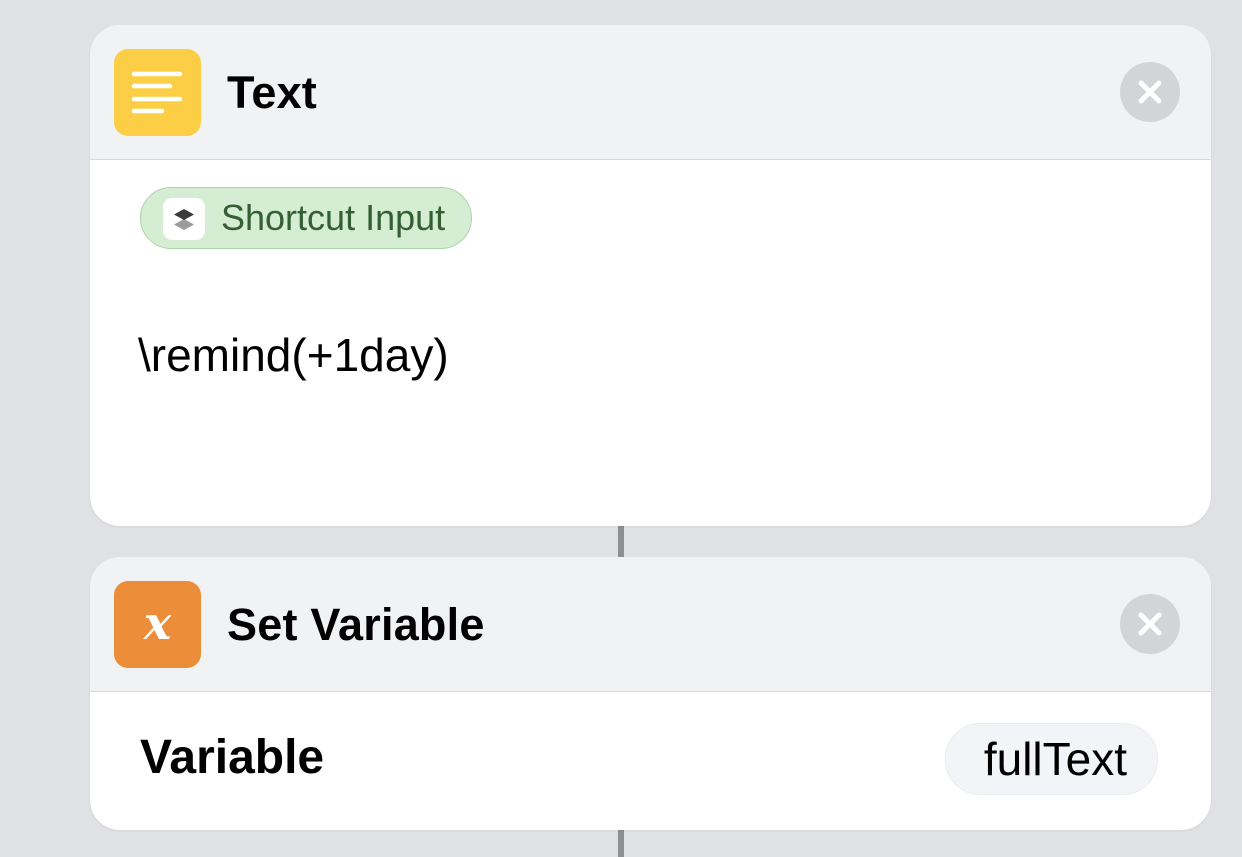  I want to click on text-content-field: \remind(+1day), so click(293, 355).